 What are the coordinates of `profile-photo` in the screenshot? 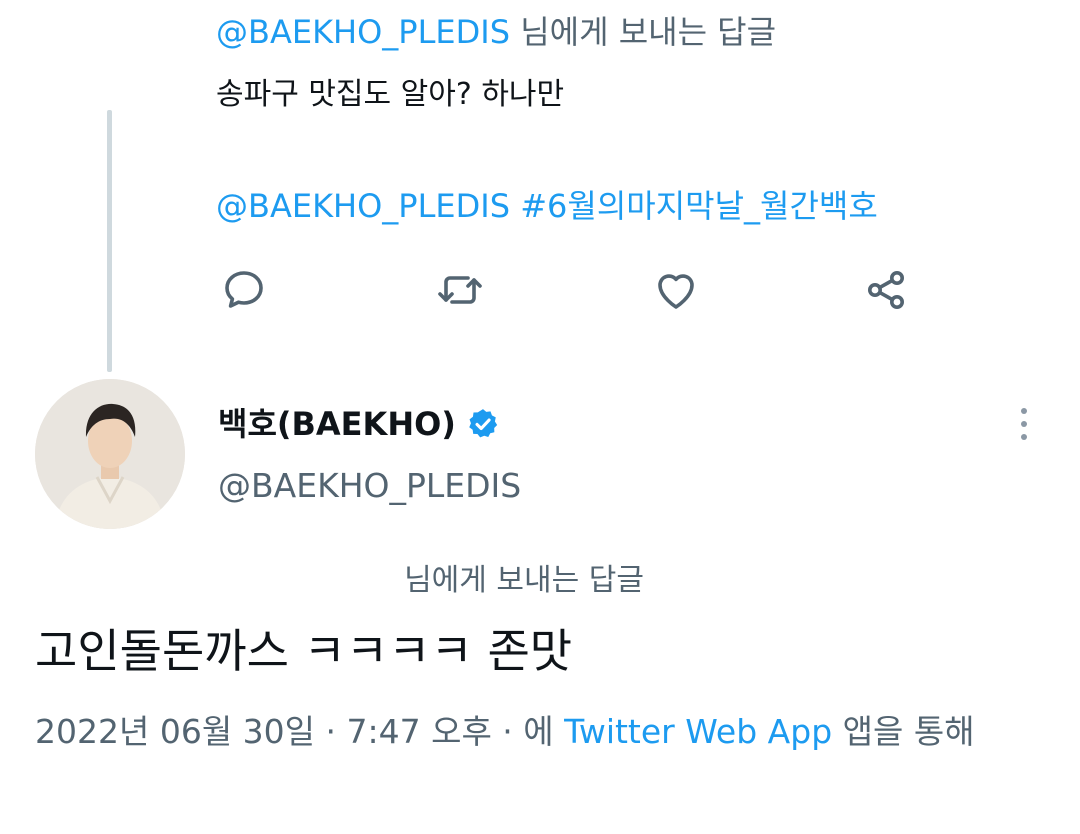 It's located at (110, 454).